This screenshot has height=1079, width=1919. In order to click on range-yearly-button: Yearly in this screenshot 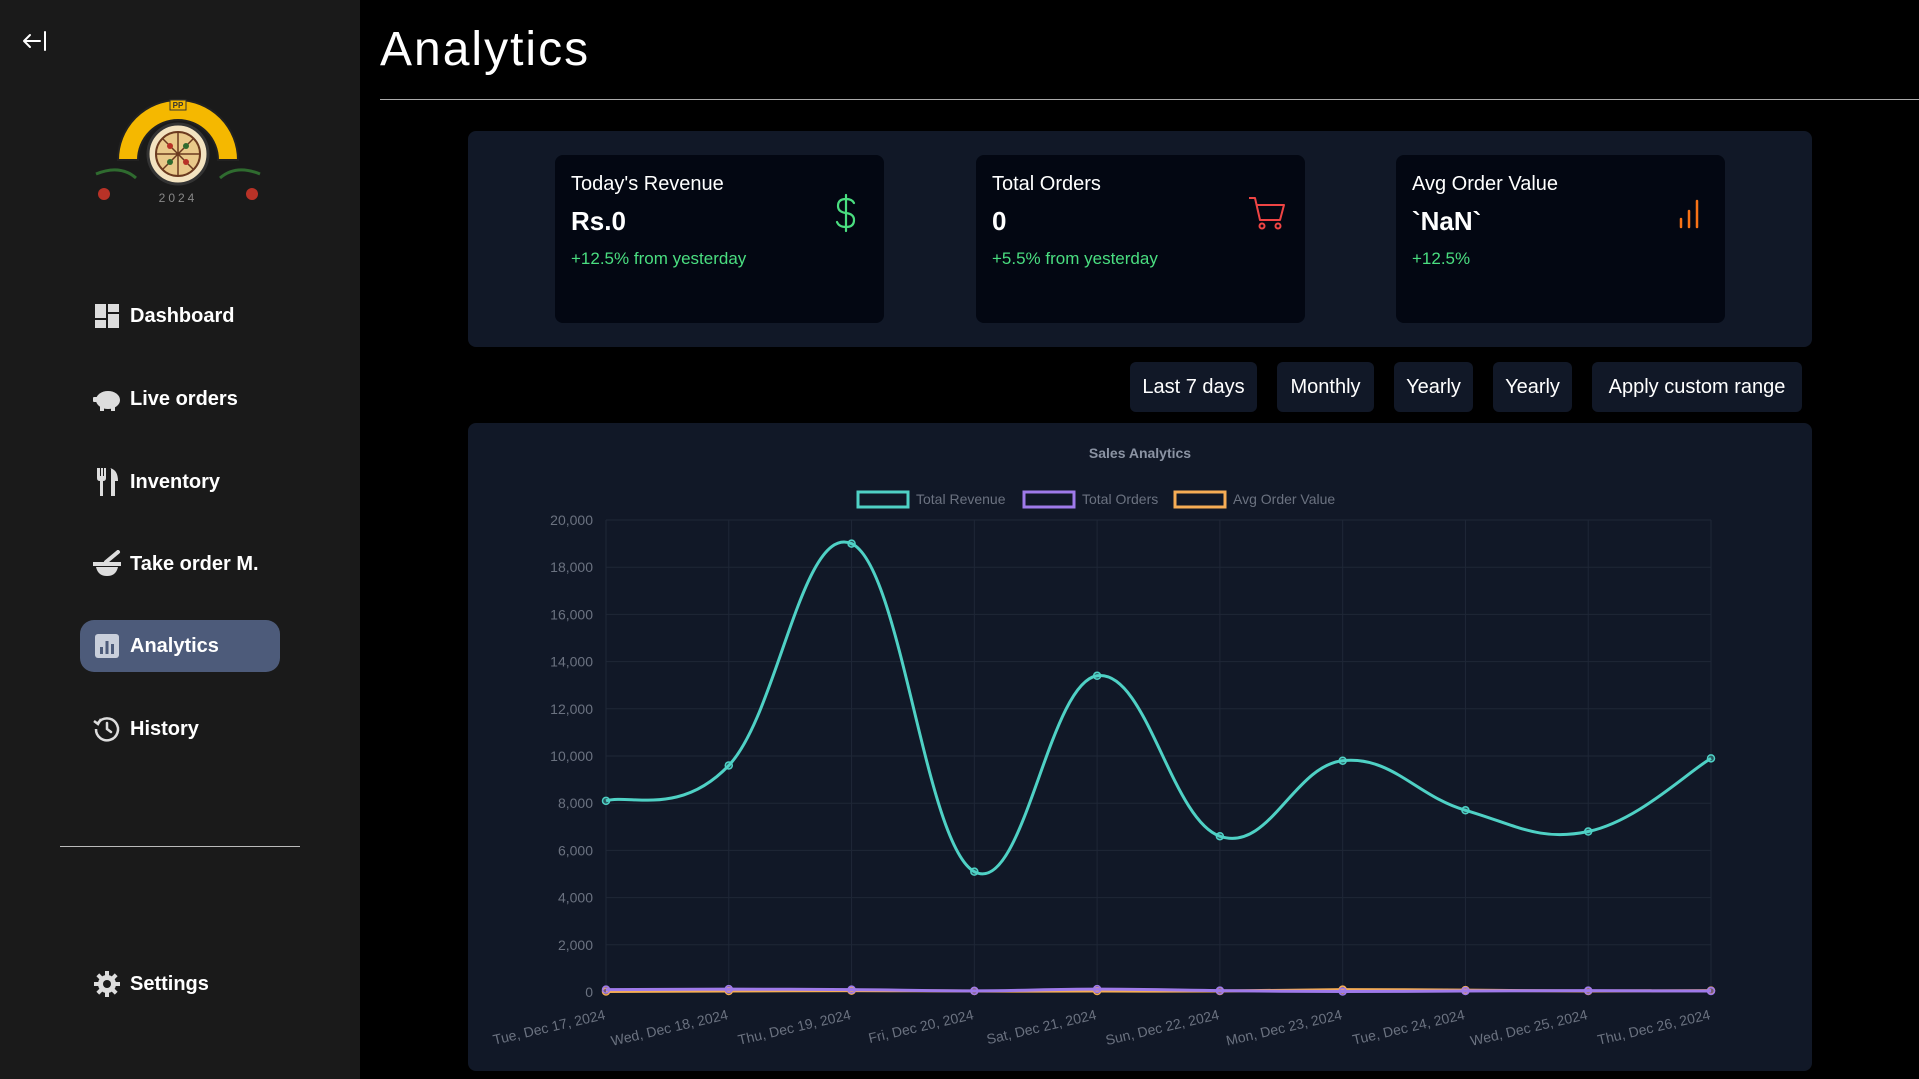, I will do `click(1433, 387)`.